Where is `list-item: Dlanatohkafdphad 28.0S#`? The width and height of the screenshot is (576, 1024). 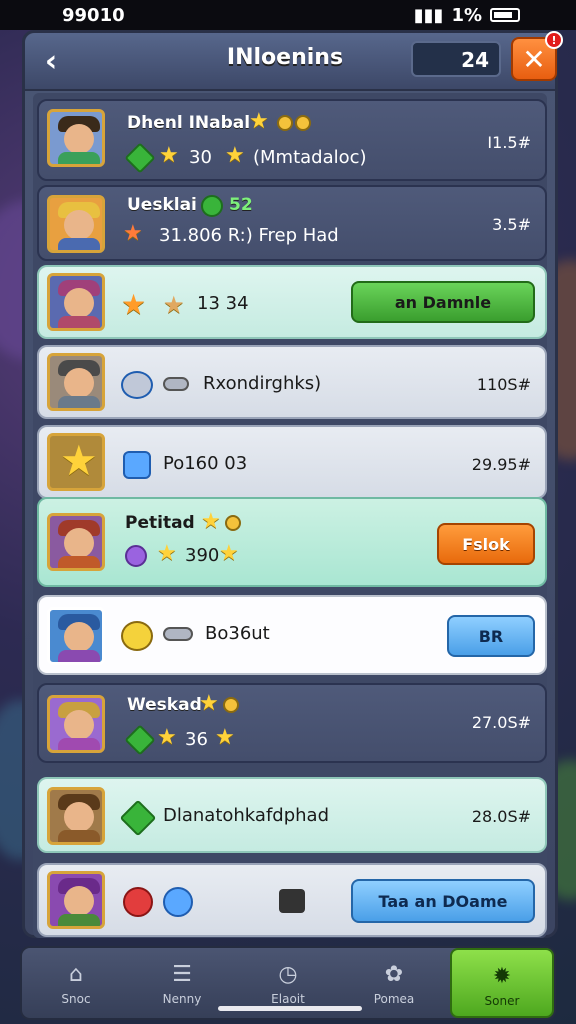
list-item: Dlanatohkafdphad 28.0S# is located at coordinates (292, 815).